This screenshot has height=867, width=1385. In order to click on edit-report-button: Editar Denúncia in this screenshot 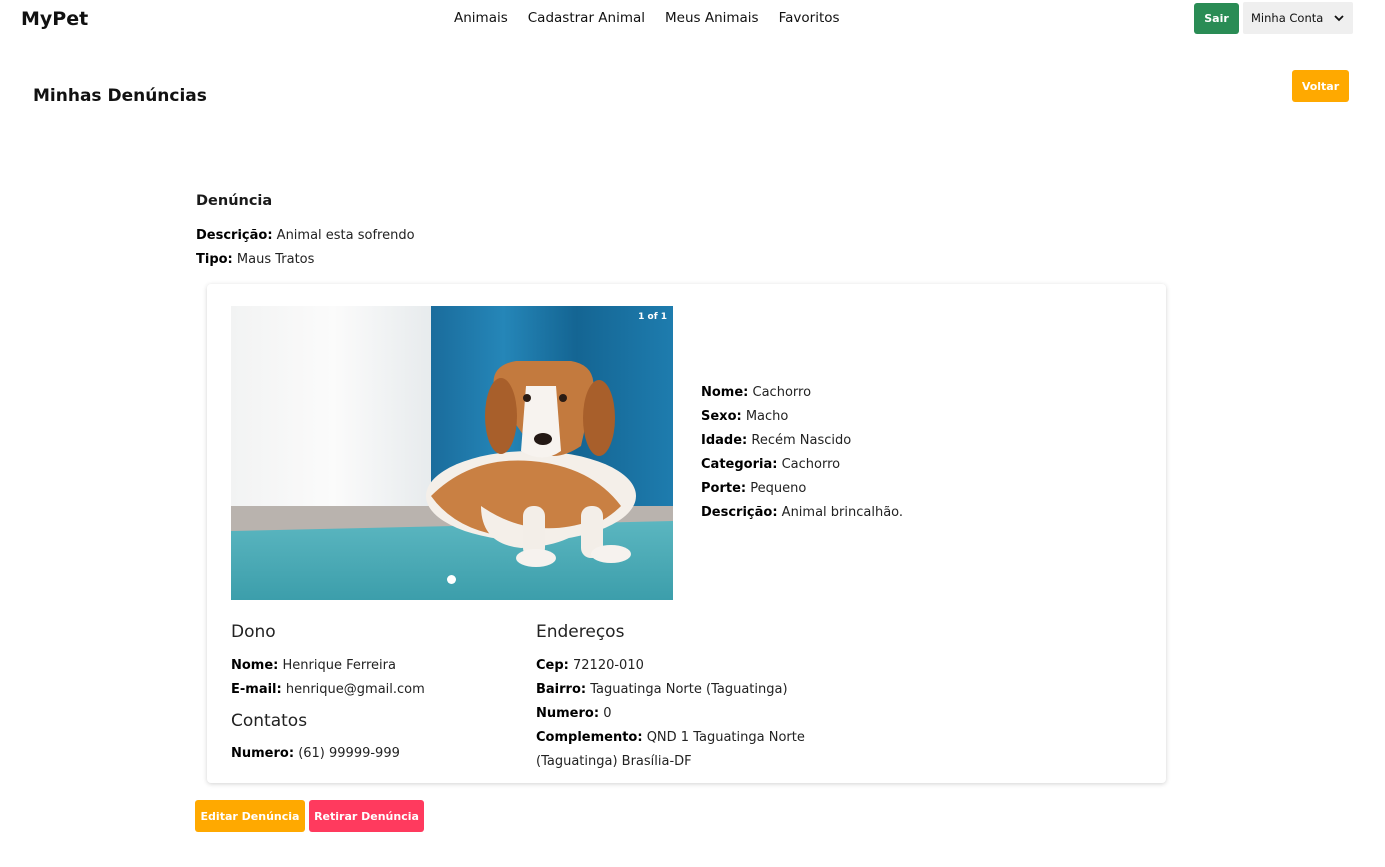, I will do `click(250, 816)`.